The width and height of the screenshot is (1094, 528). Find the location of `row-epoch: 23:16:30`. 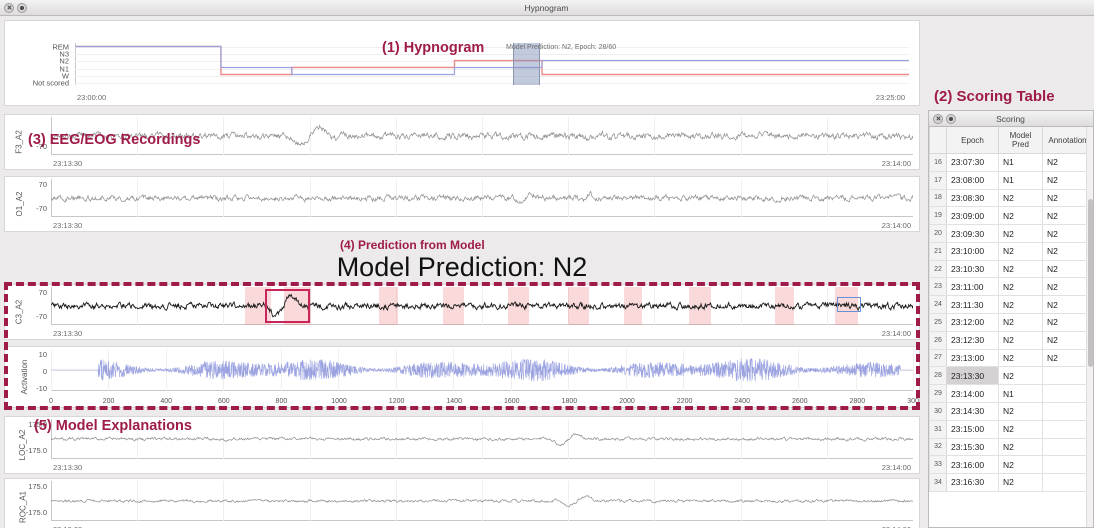

row-epoch: 23:16:30 is located at coordinates (972, 482).